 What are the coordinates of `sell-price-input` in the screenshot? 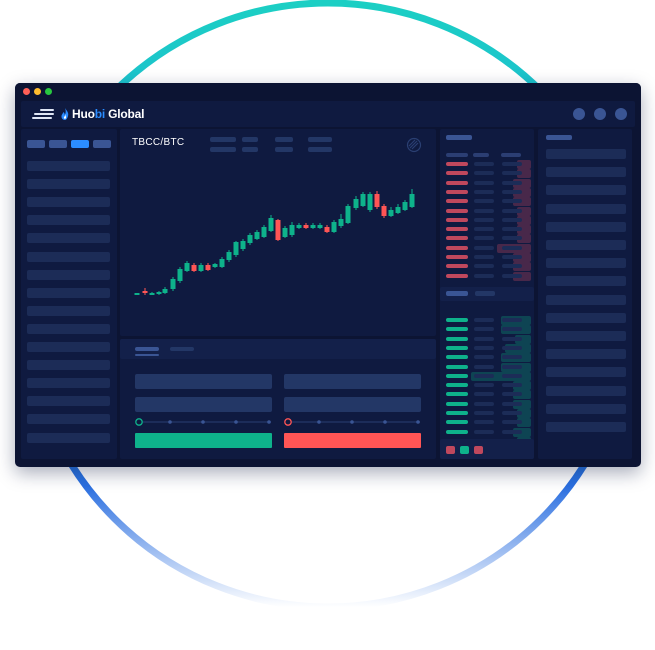 It's located at (352, 381).